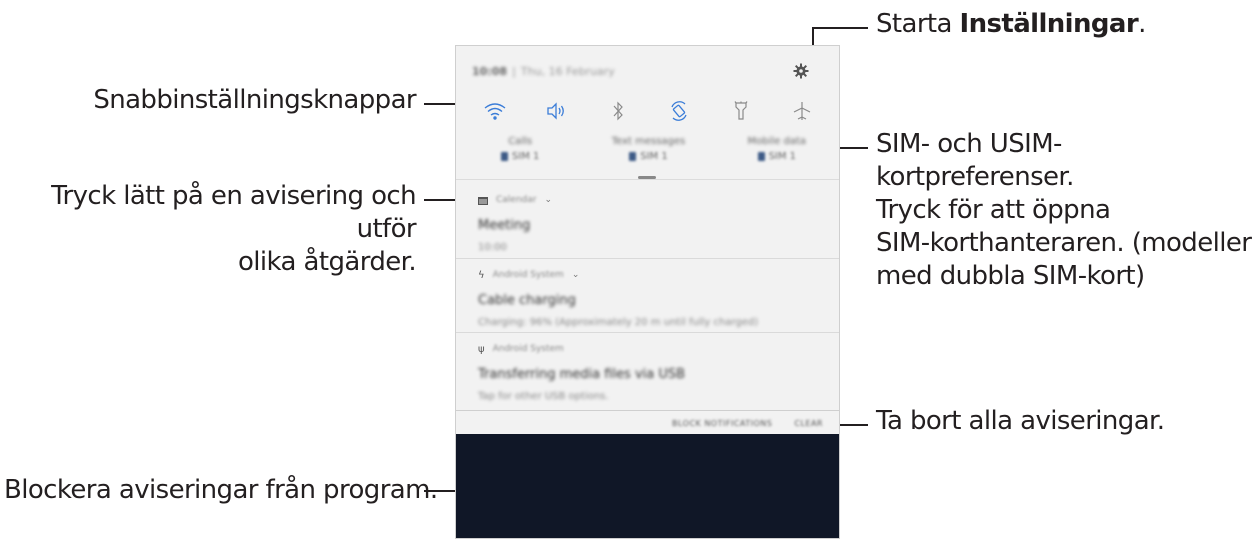 This screenshot has width=1256, height=539. What do you see at coordinates (648, 141) in the screenshot?
I see `sim-pref-label: Text messages` at bounding box center [648, 141].